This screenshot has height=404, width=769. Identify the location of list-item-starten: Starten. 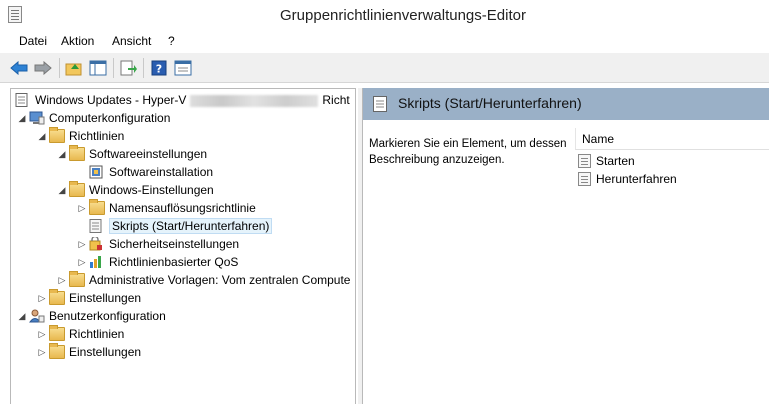
(606, 161).